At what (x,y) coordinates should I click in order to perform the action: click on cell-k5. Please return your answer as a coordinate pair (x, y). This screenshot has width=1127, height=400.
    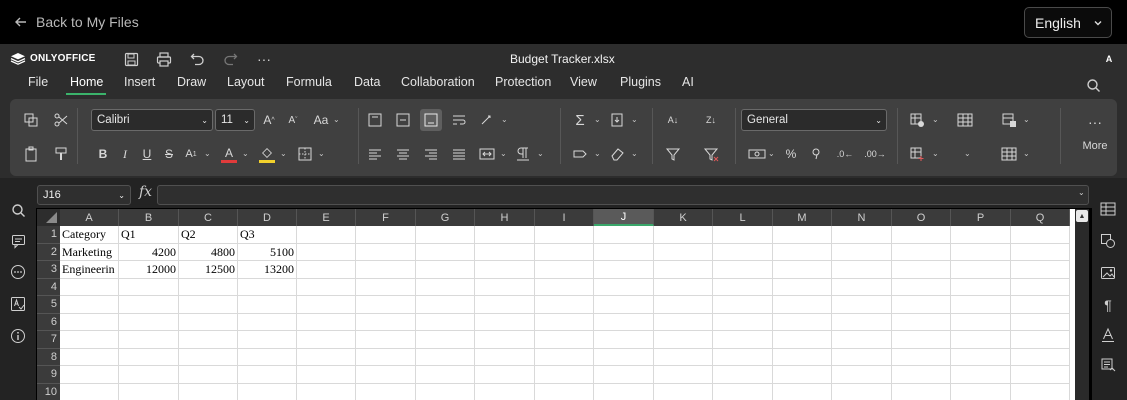
    Looking at the image, I should click on (683, 305).